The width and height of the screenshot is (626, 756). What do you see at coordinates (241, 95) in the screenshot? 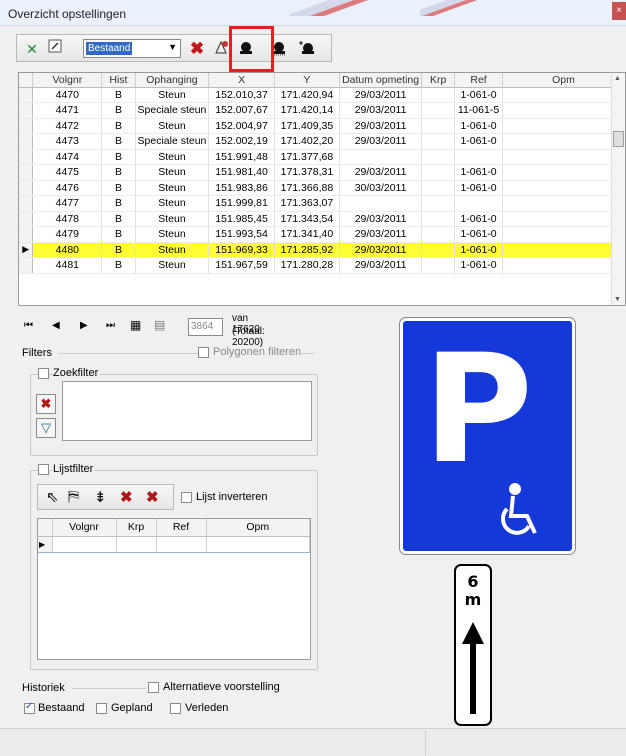
I see `table-cell: 152.010,37` at bounding box center [241, 95].